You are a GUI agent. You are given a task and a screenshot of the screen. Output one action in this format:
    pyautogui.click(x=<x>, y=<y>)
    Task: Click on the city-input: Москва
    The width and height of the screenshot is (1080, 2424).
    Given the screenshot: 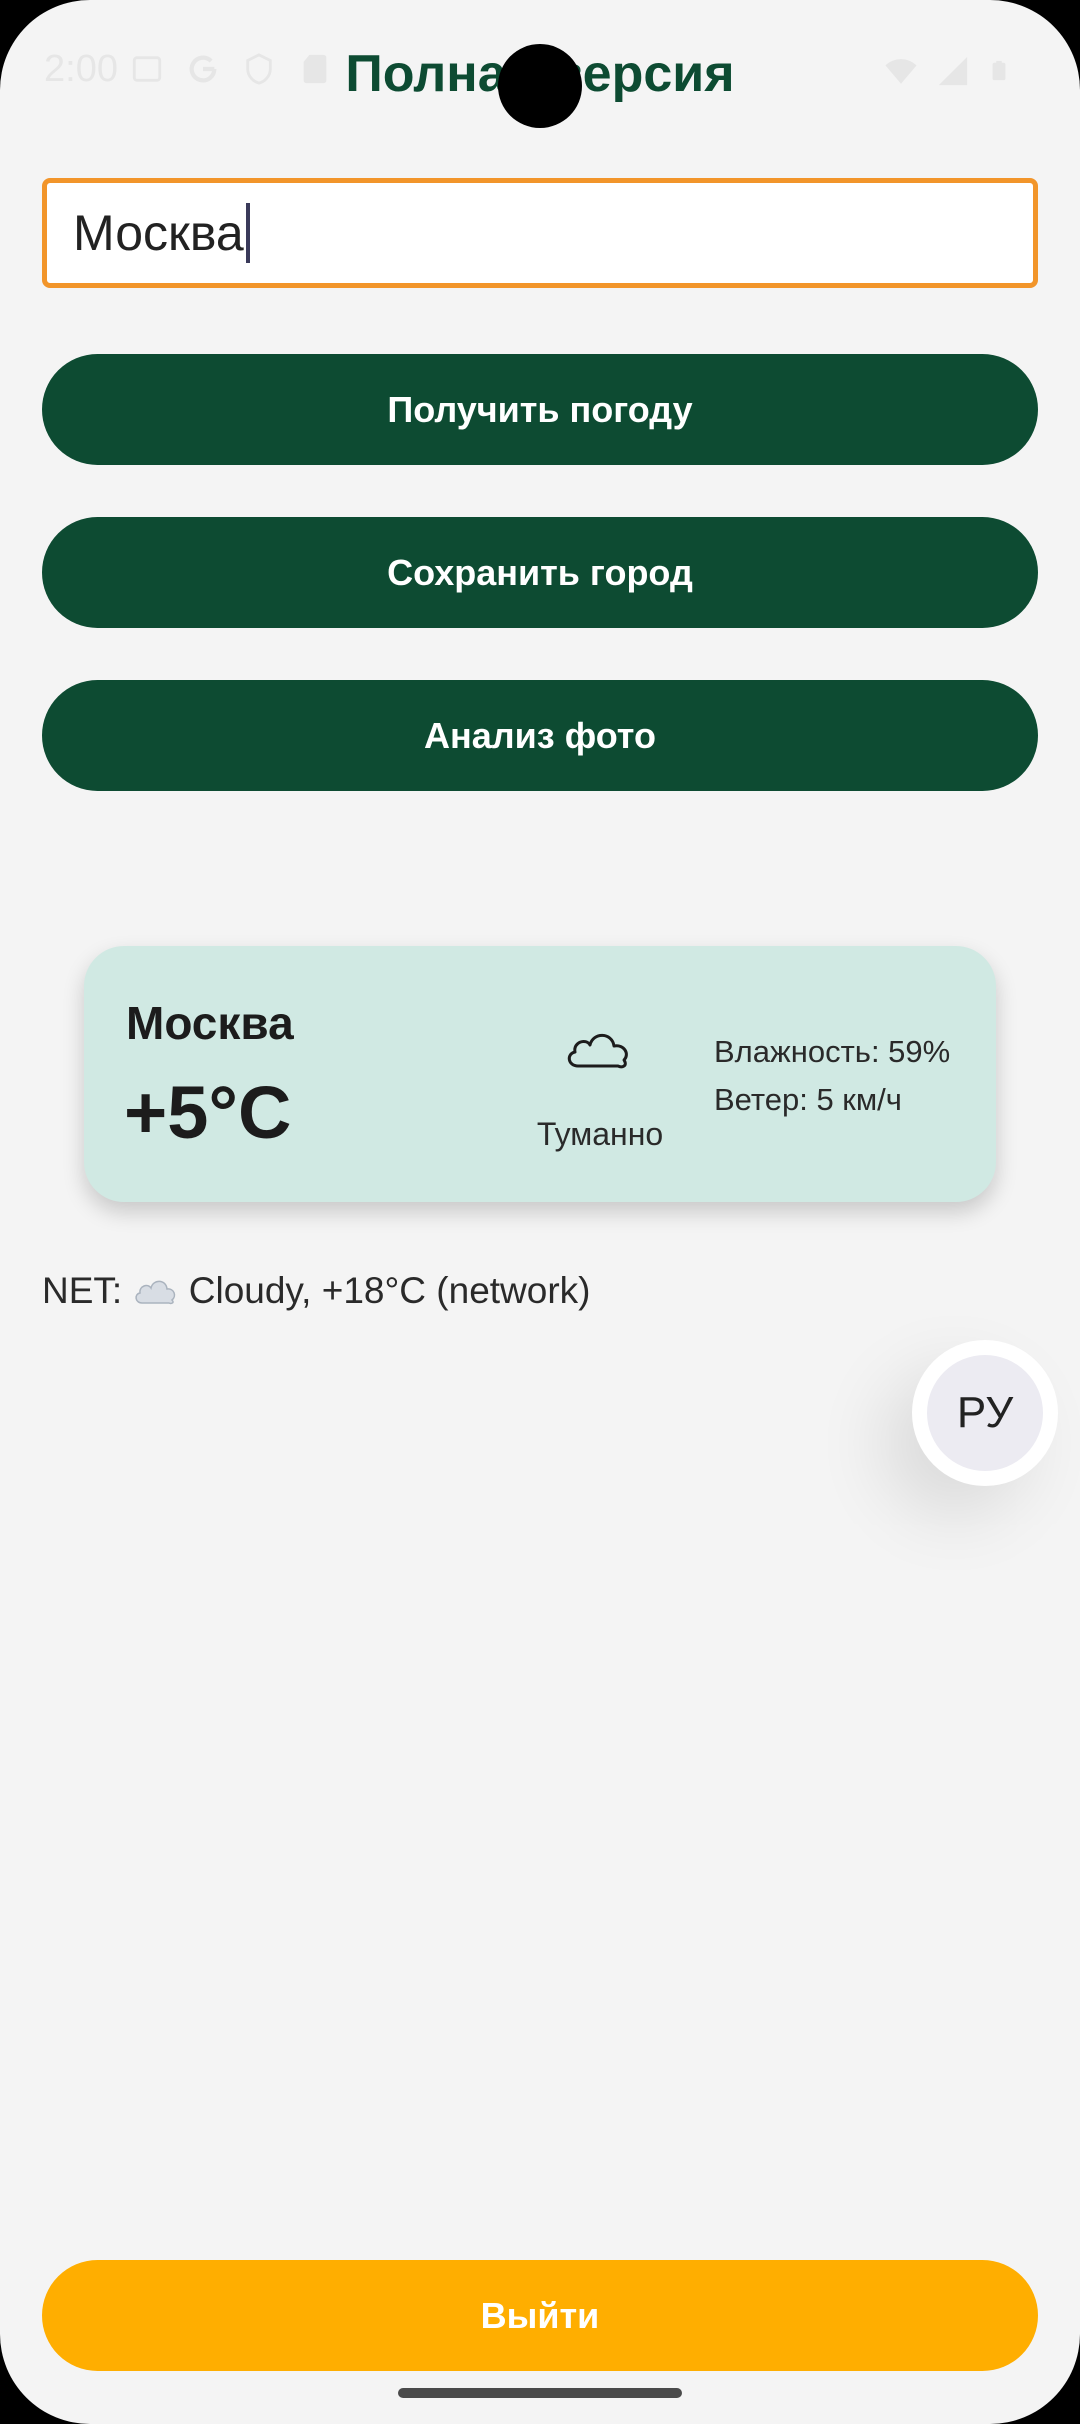 What is the action you would take?
    pyautogui.click(x=540, y=233)
    